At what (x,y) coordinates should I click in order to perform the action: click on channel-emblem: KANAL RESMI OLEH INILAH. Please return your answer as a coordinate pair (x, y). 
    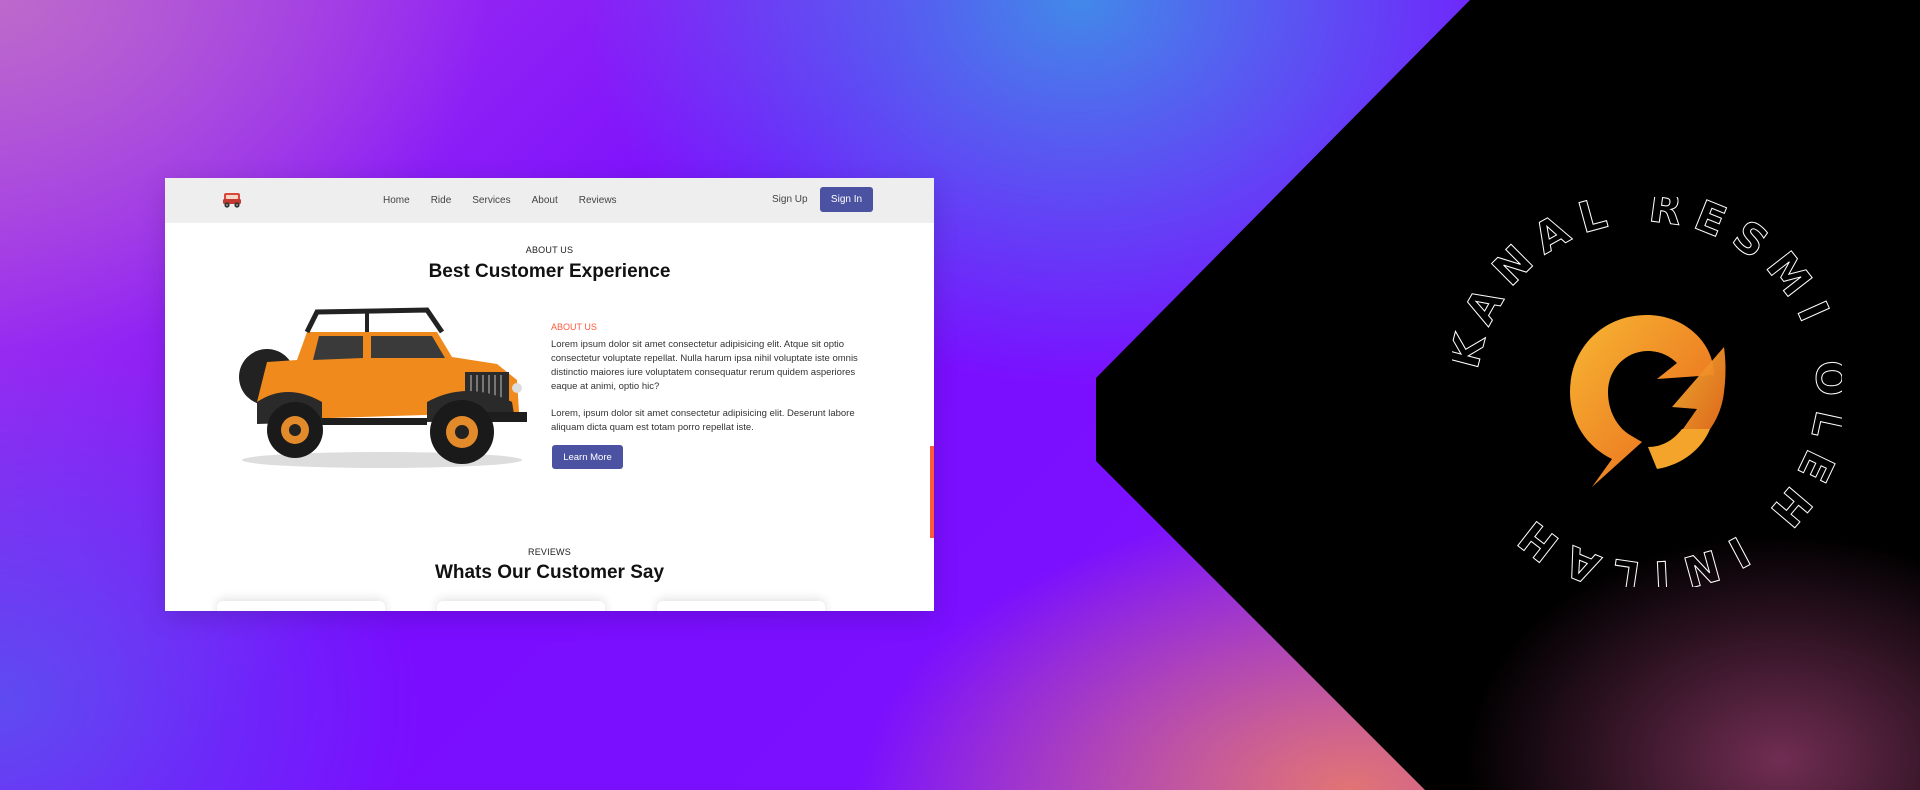
    Looking at the image, I should click on (1647, 392).